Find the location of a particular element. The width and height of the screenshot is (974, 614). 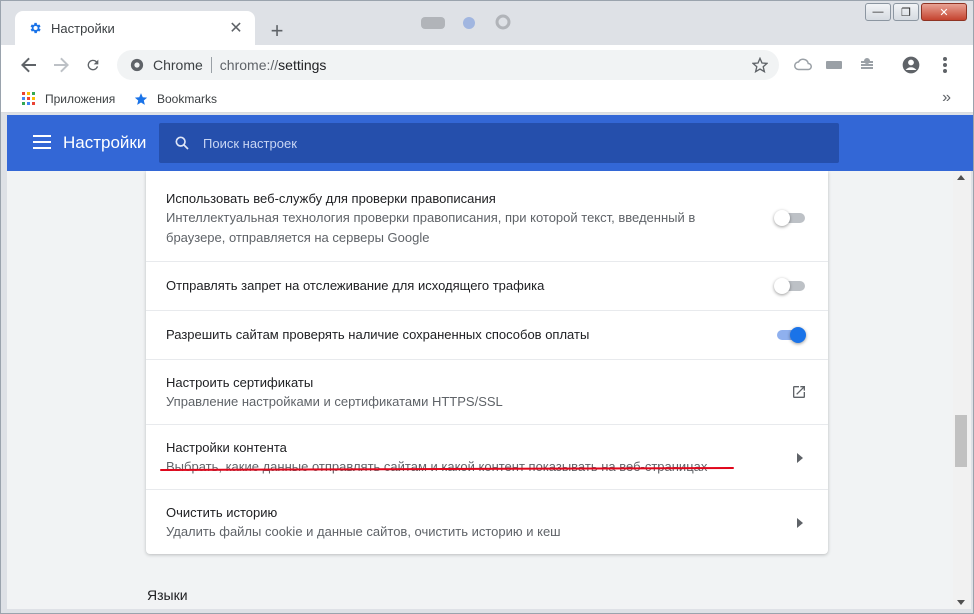

bookmark-folder-label: Bookmarks is located at coordinates (187, 99).